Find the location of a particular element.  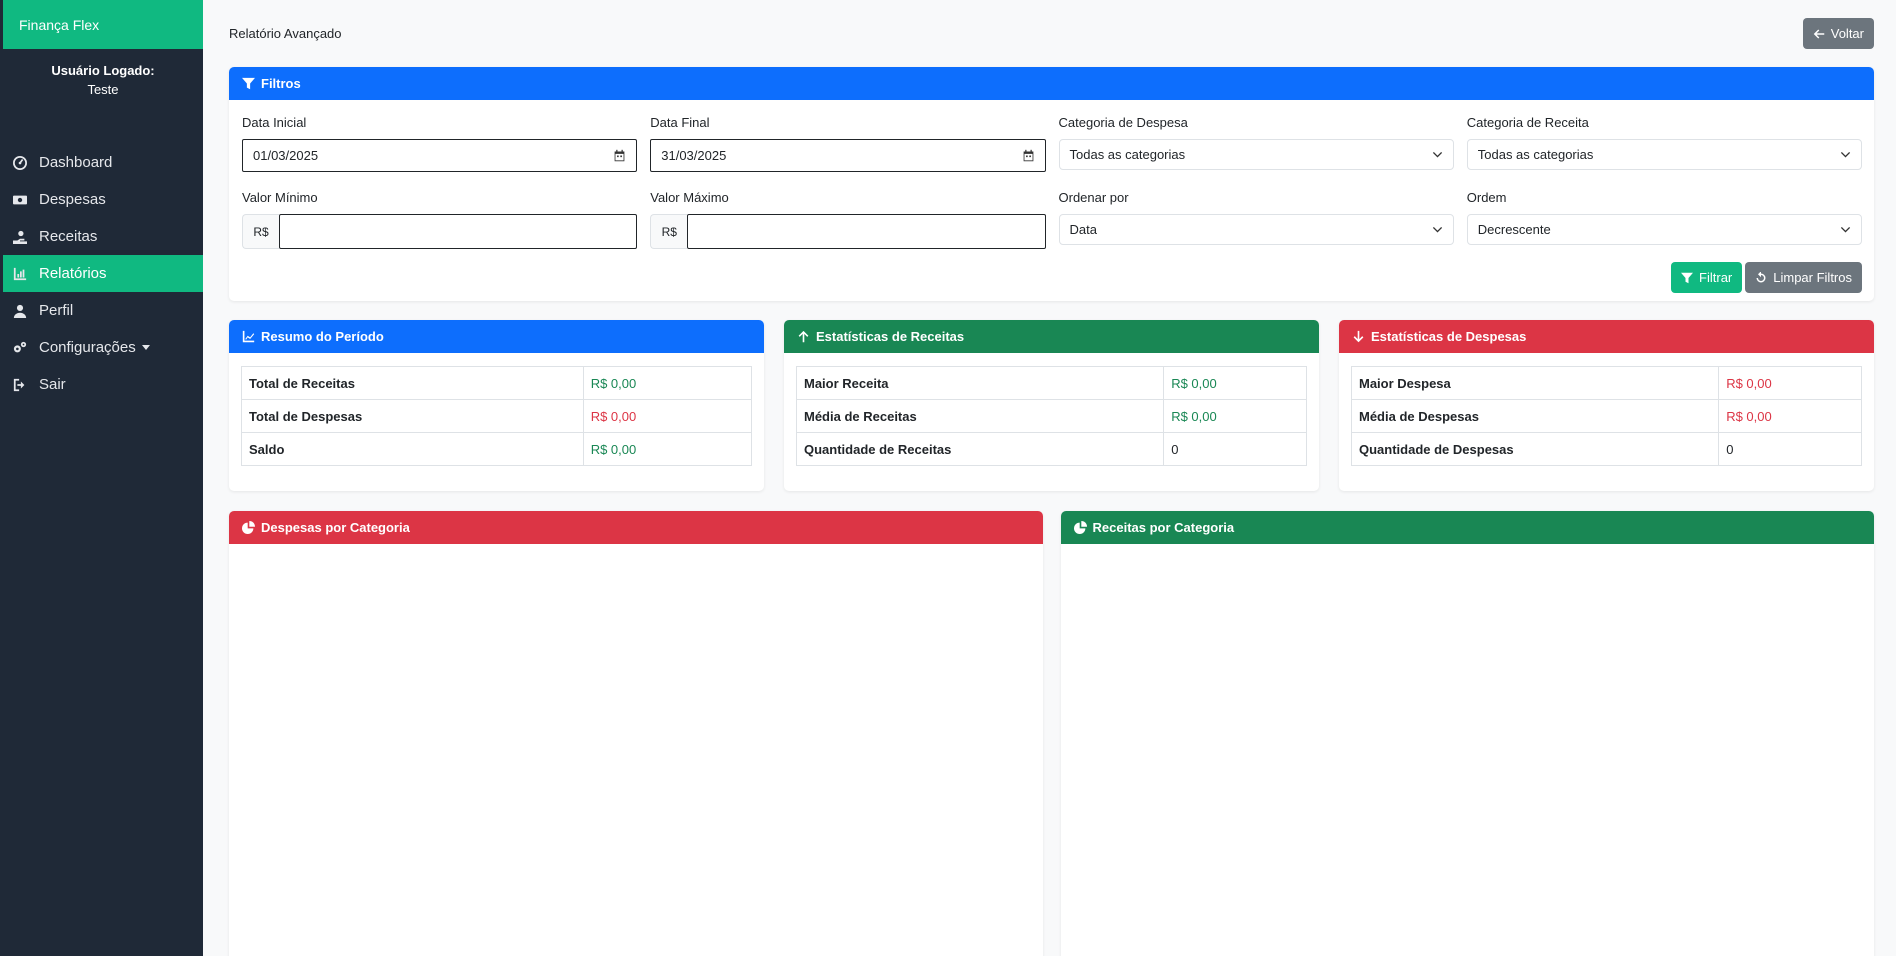

max-expense-value: R$ 0,00 is located at coordinates (1790, 383).